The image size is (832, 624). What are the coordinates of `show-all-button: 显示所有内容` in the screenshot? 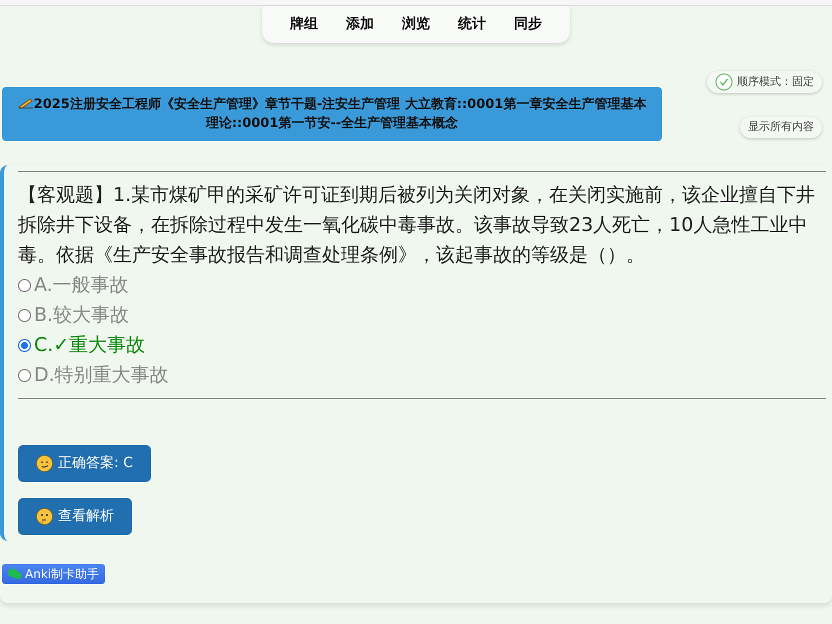 It's located at (781, 127).